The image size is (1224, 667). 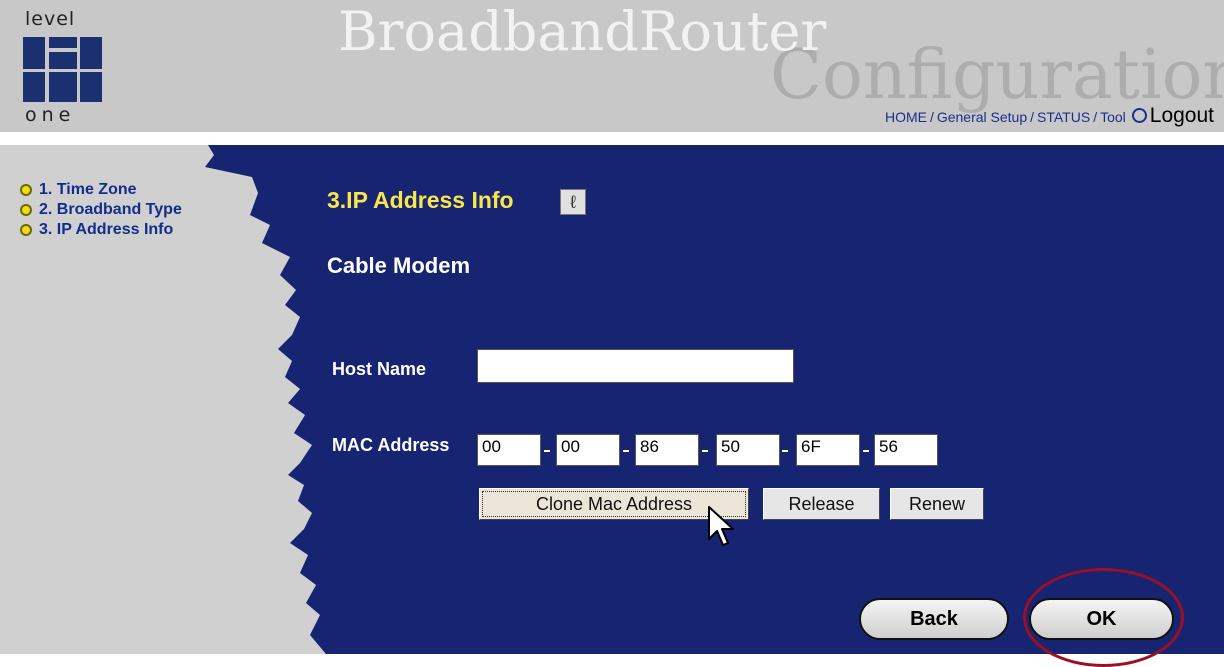 I want to click on nav-status: STATUS, so click(x=1063, y=117).